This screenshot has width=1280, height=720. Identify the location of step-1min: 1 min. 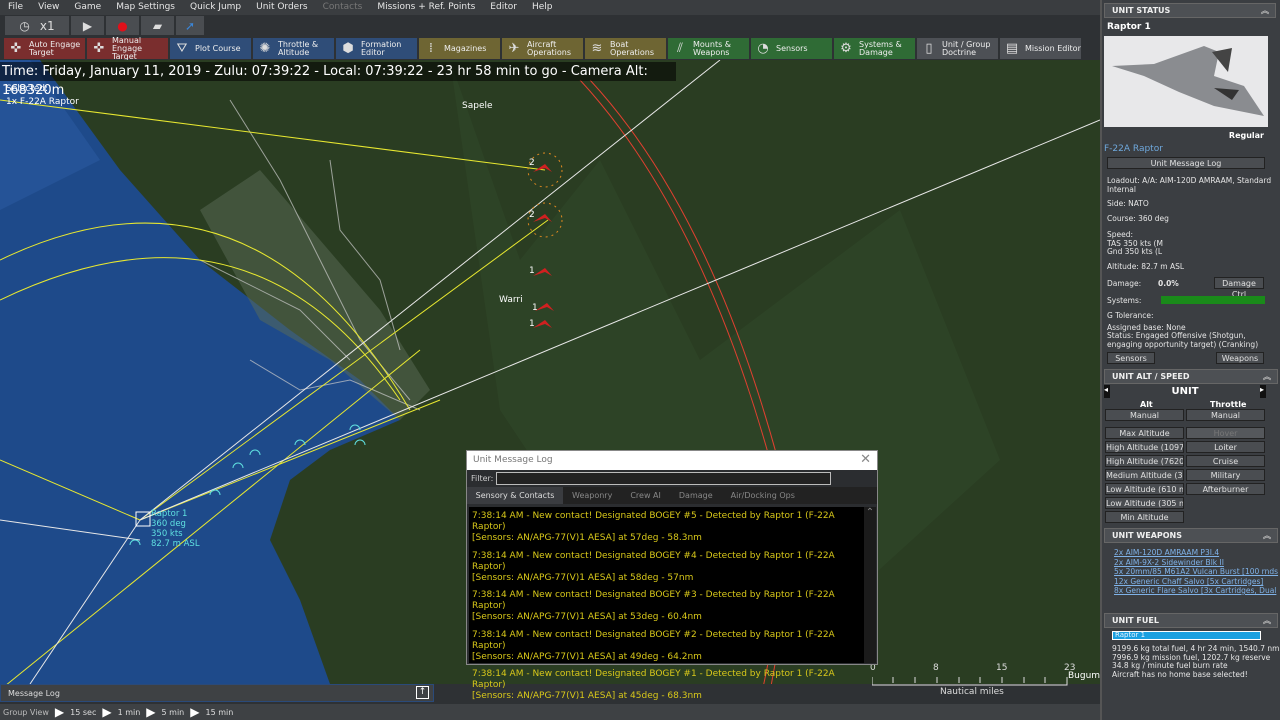
(129, 712).